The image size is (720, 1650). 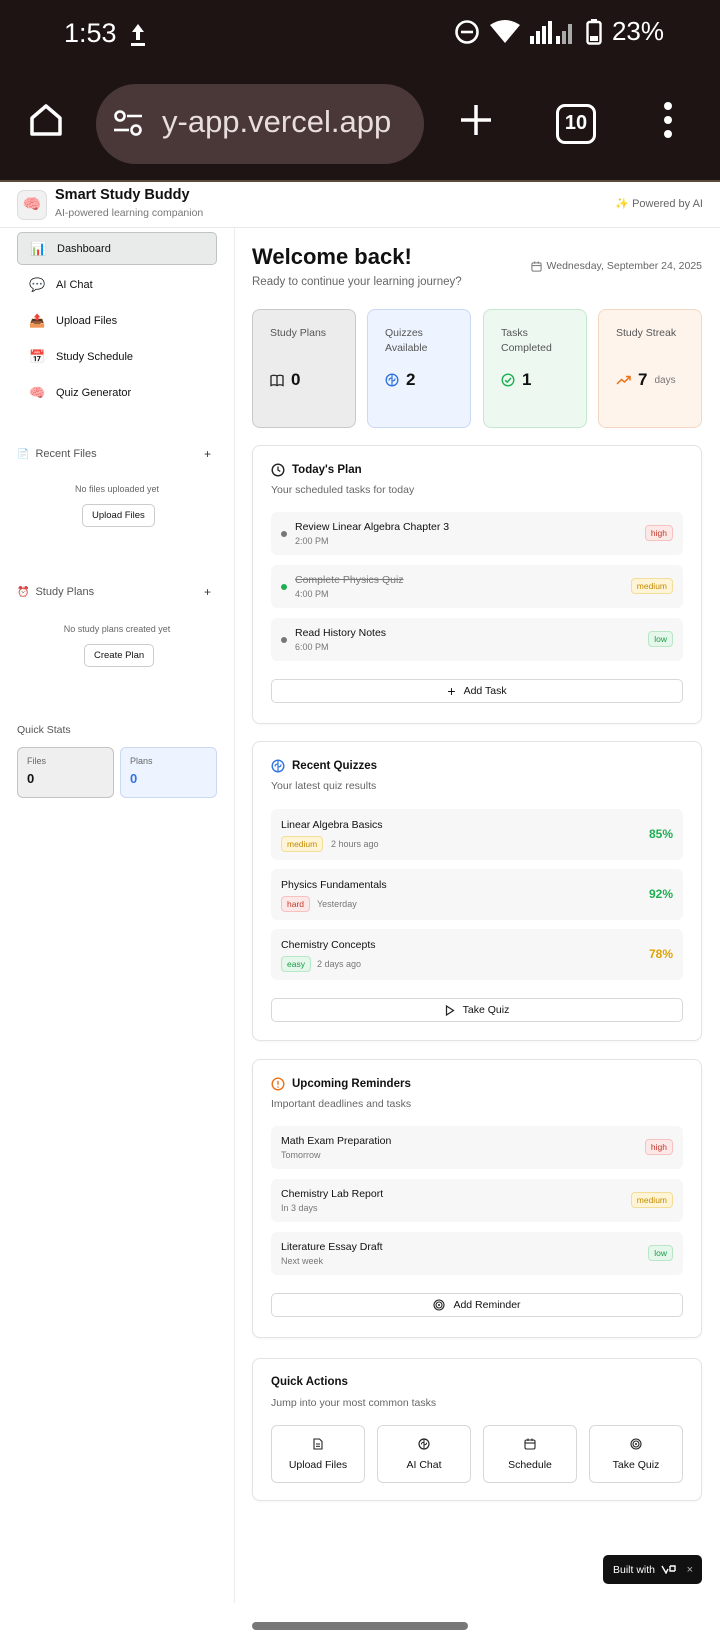 I want to click on quick-action-label: AI Chat, so click(x=424, y=1465).